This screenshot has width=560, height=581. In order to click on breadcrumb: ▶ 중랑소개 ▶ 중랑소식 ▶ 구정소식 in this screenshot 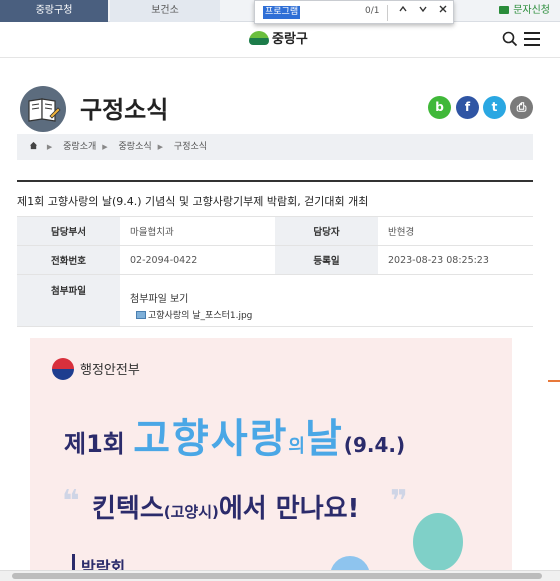, I will do `click(275, 147)`.